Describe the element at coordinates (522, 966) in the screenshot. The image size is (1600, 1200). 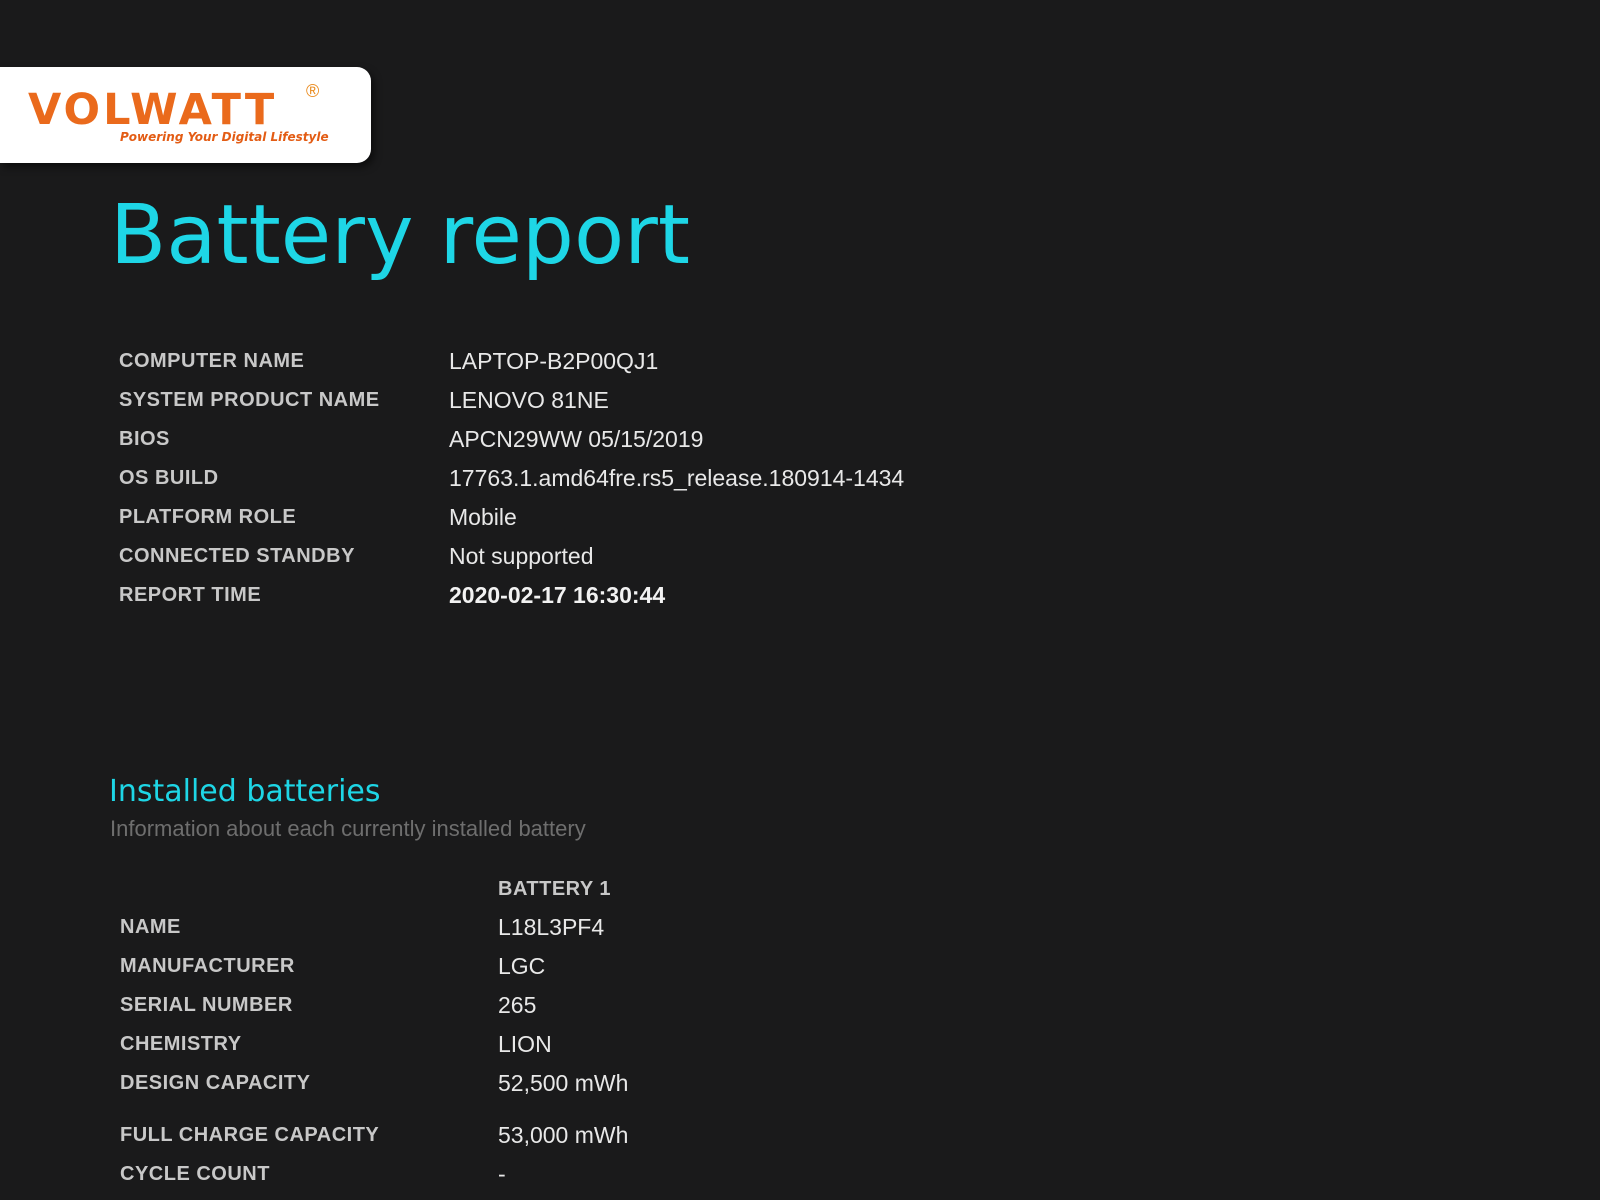
I see `battery-value: LGC` at that location.